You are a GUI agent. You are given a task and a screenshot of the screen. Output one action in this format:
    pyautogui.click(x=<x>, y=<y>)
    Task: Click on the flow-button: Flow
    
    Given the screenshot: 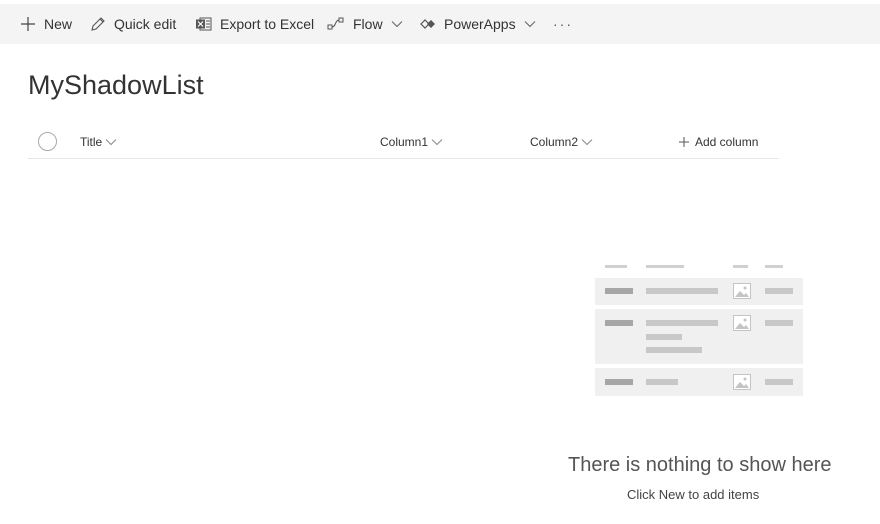 What is the action you would take?
    pyautogui.click(x=365, y=24)
    